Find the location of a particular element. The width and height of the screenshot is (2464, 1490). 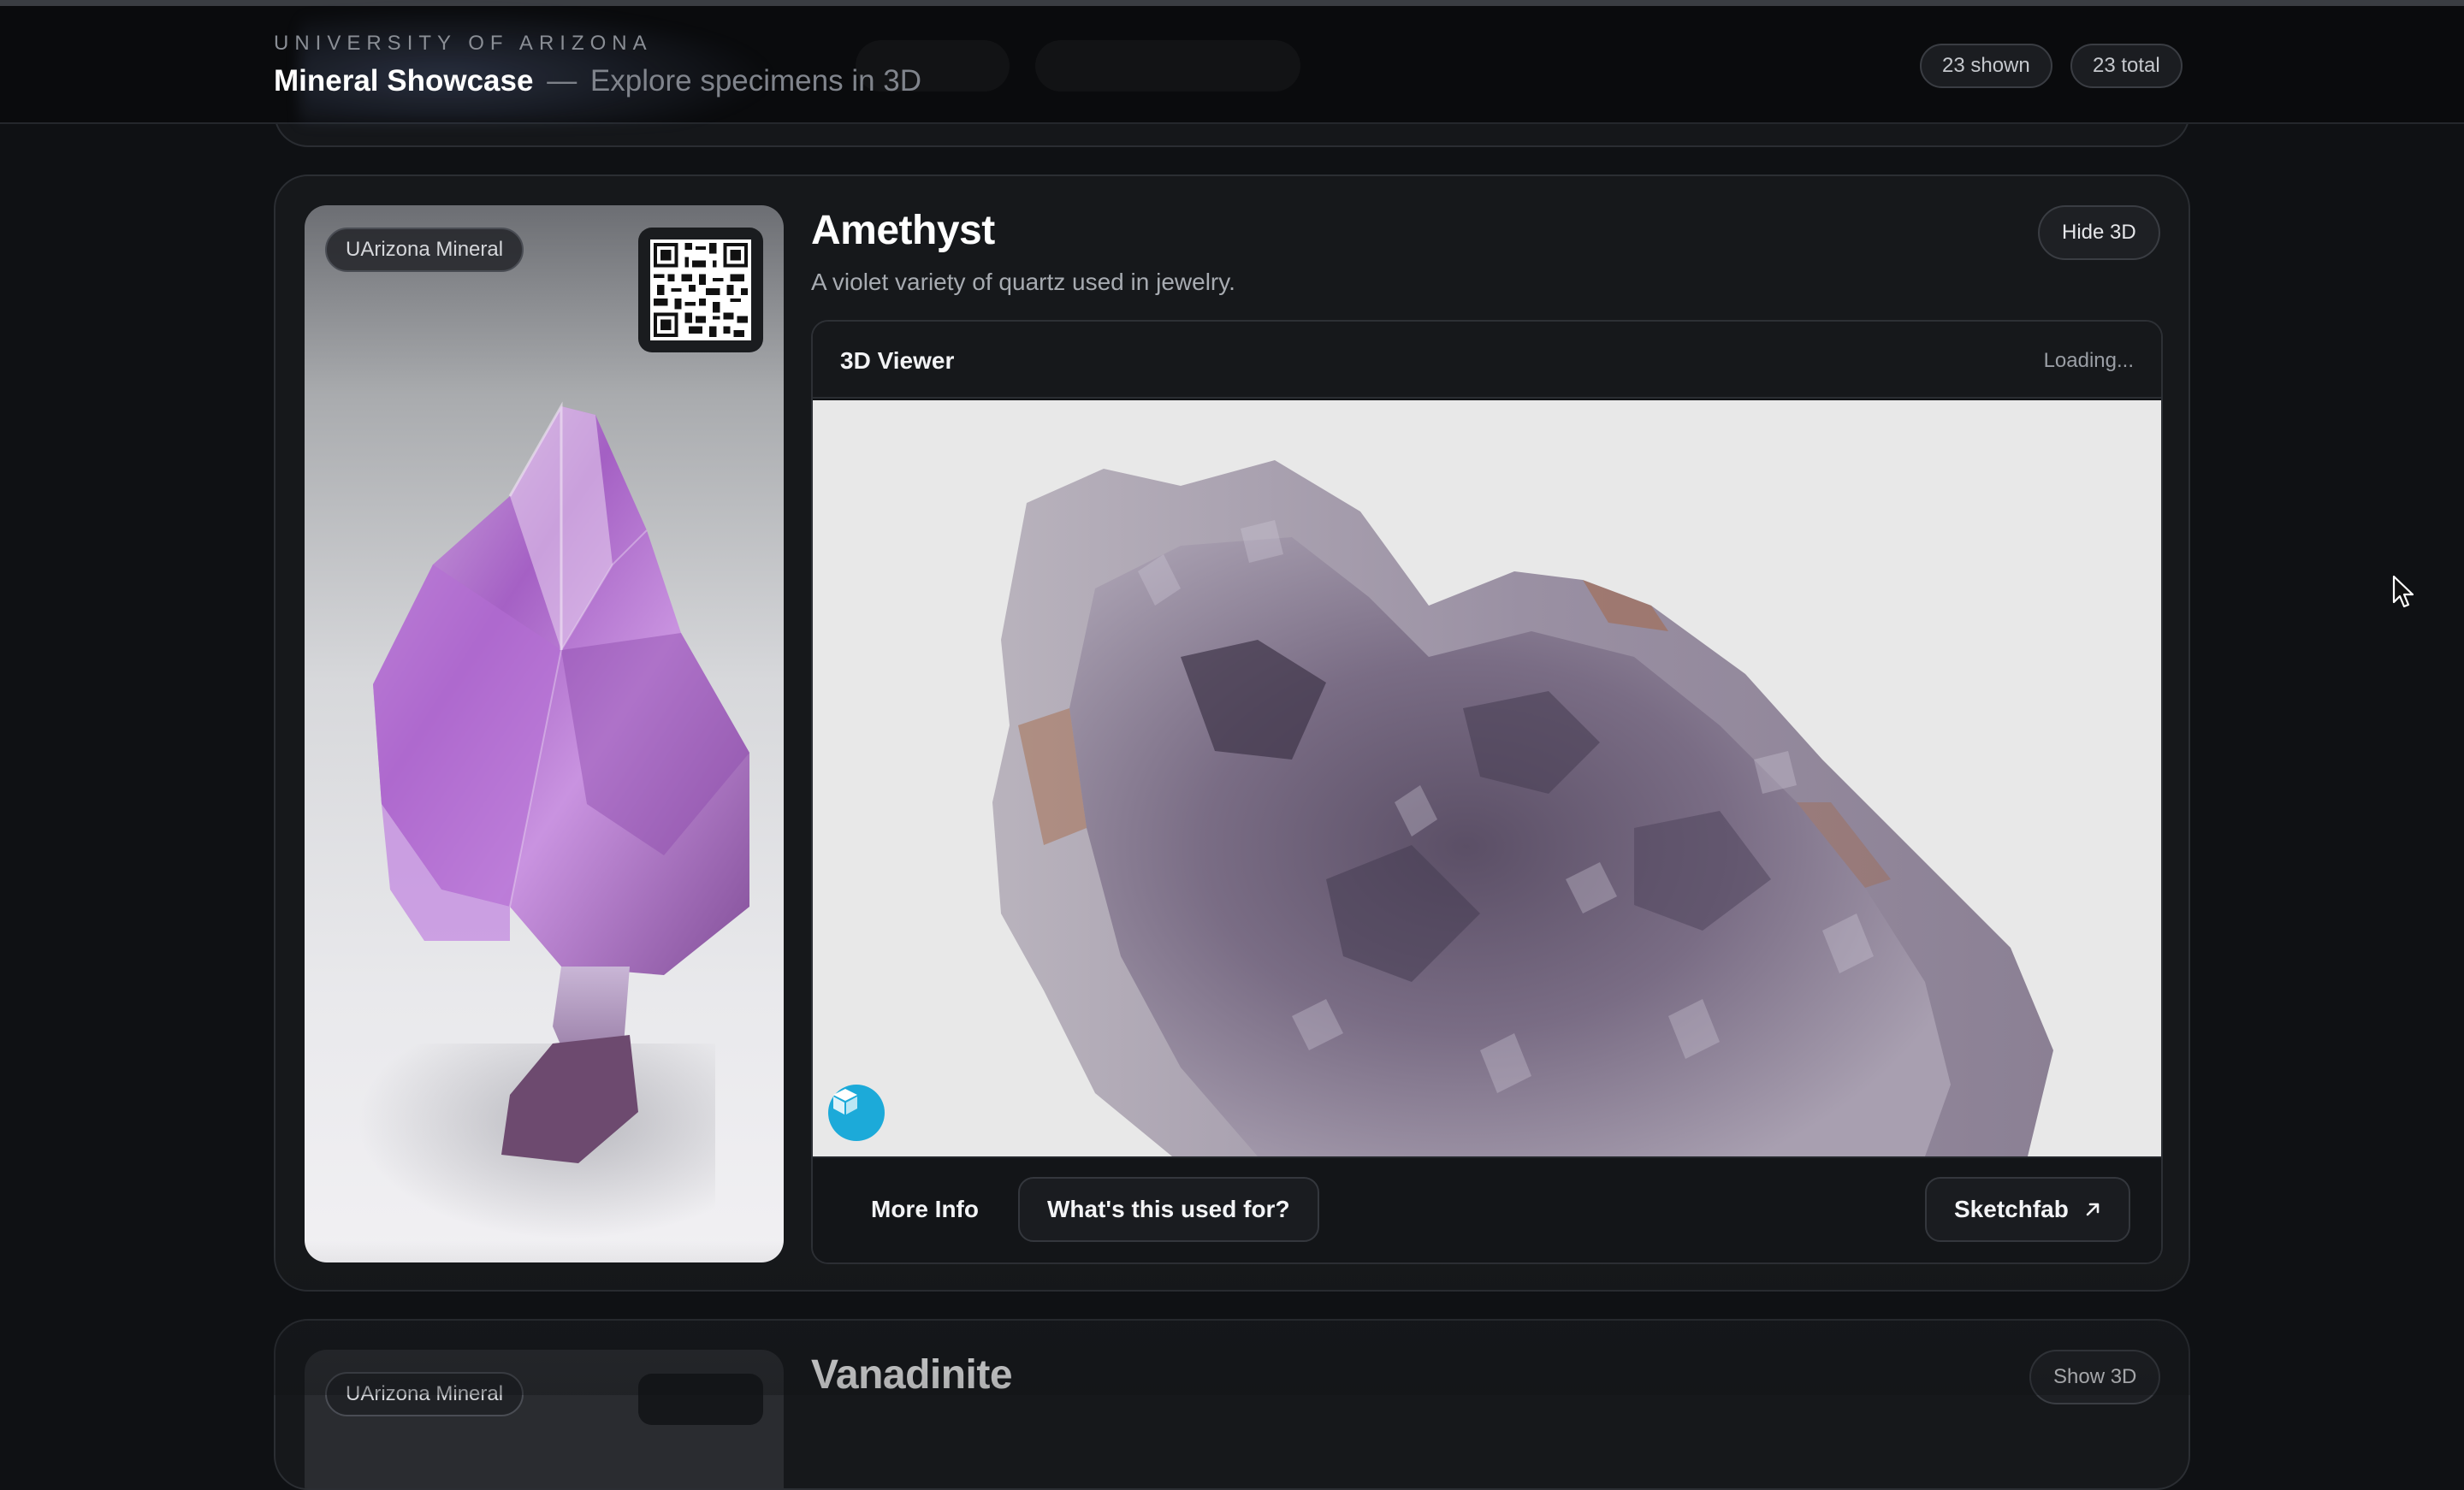

university-label: UNIVERSITY OF ARIZONA is located at coordinates (463, 43).